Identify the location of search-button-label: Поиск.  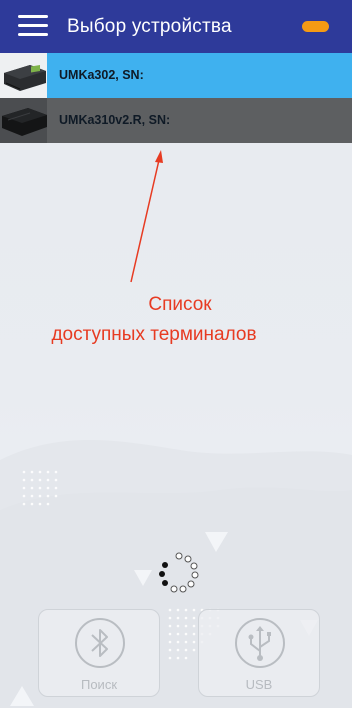
(99, 684).